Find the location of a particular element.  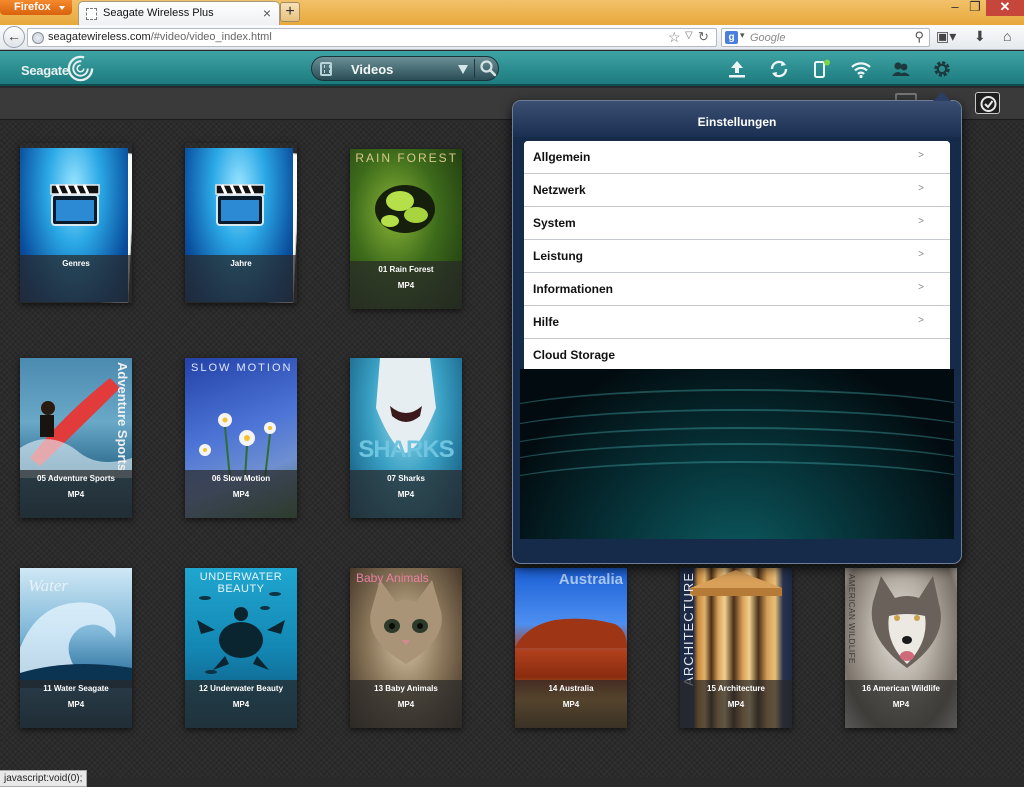

thumbnail-banner: SHARKS is located at coordinates (406, 449).